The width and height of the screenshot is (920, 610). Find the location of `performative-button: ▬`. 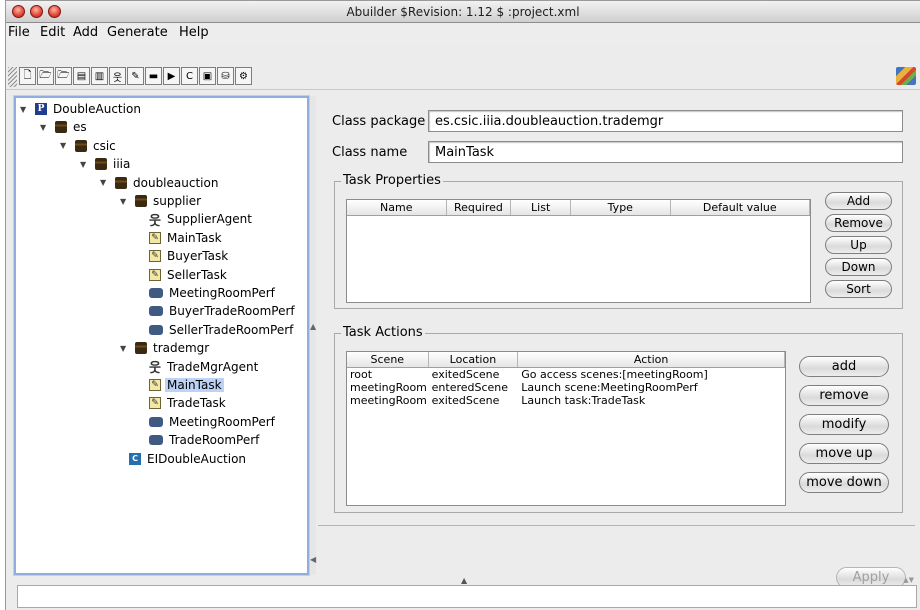

performative-button: ▬ is located at coordinates (153, 76).